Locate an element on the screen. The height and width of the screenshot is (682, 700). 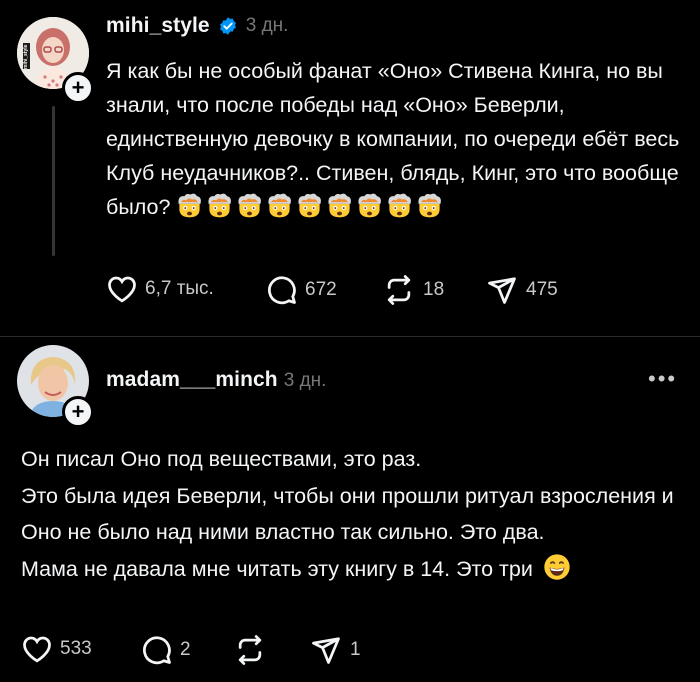
emoji-row is located at coordinates (311, 206).